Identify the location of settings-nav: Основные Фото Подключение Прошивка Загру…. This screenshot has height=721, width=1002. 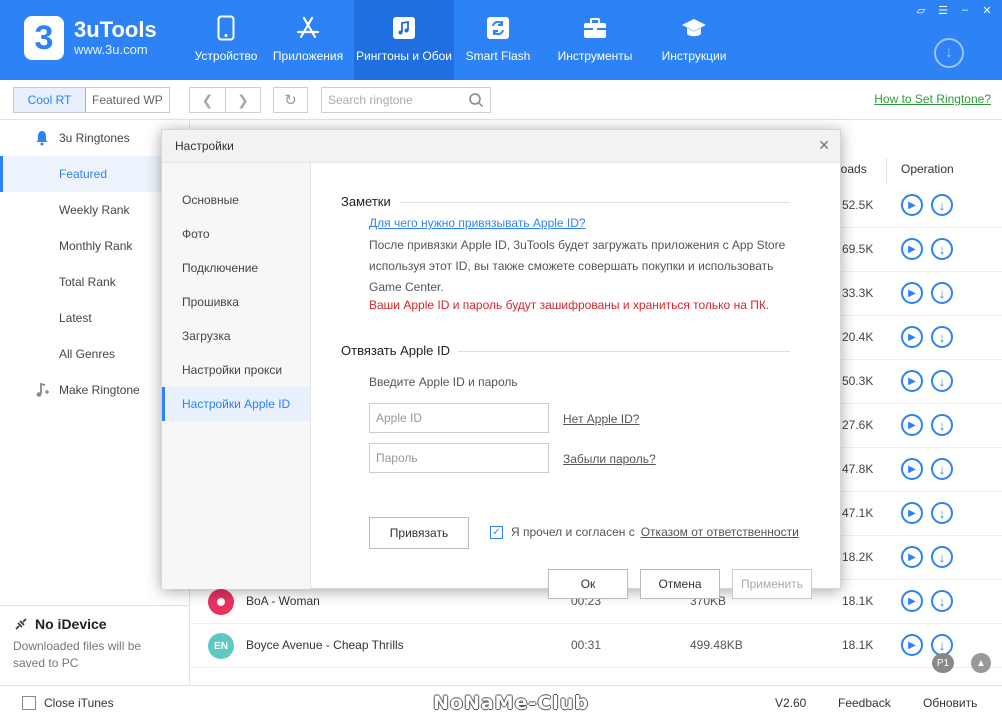
(236, 376).